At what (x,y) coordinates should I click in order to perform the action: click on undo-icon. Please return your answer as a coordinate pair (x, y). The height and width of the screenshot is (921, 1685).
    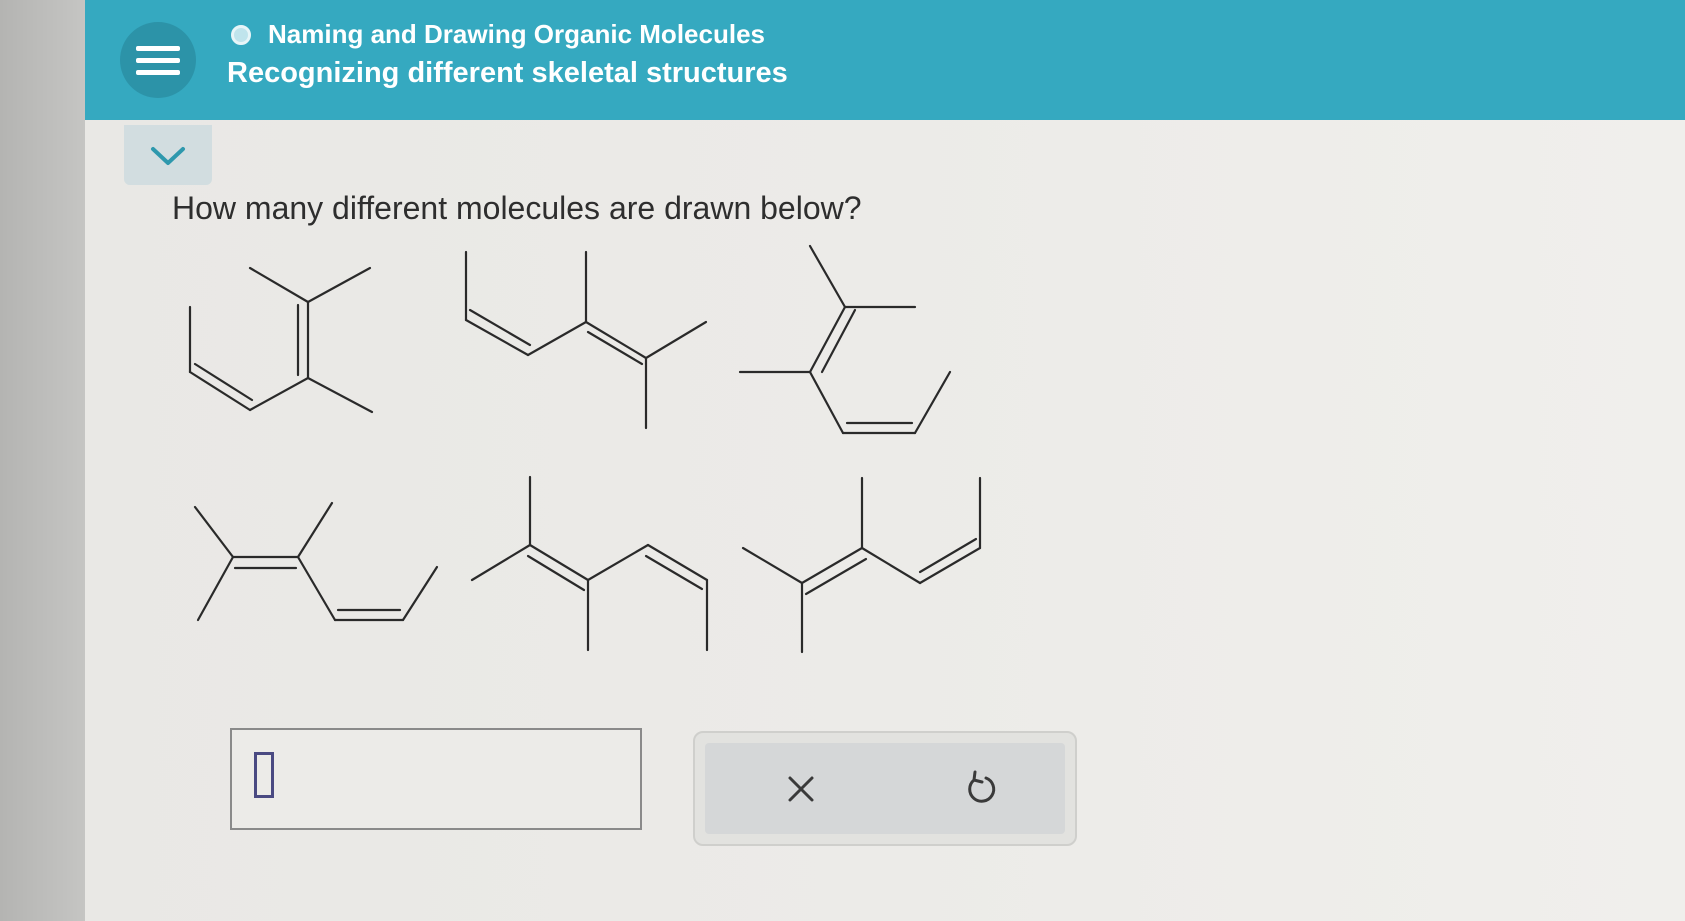
    Looking at the image, I should click on (982, 786).